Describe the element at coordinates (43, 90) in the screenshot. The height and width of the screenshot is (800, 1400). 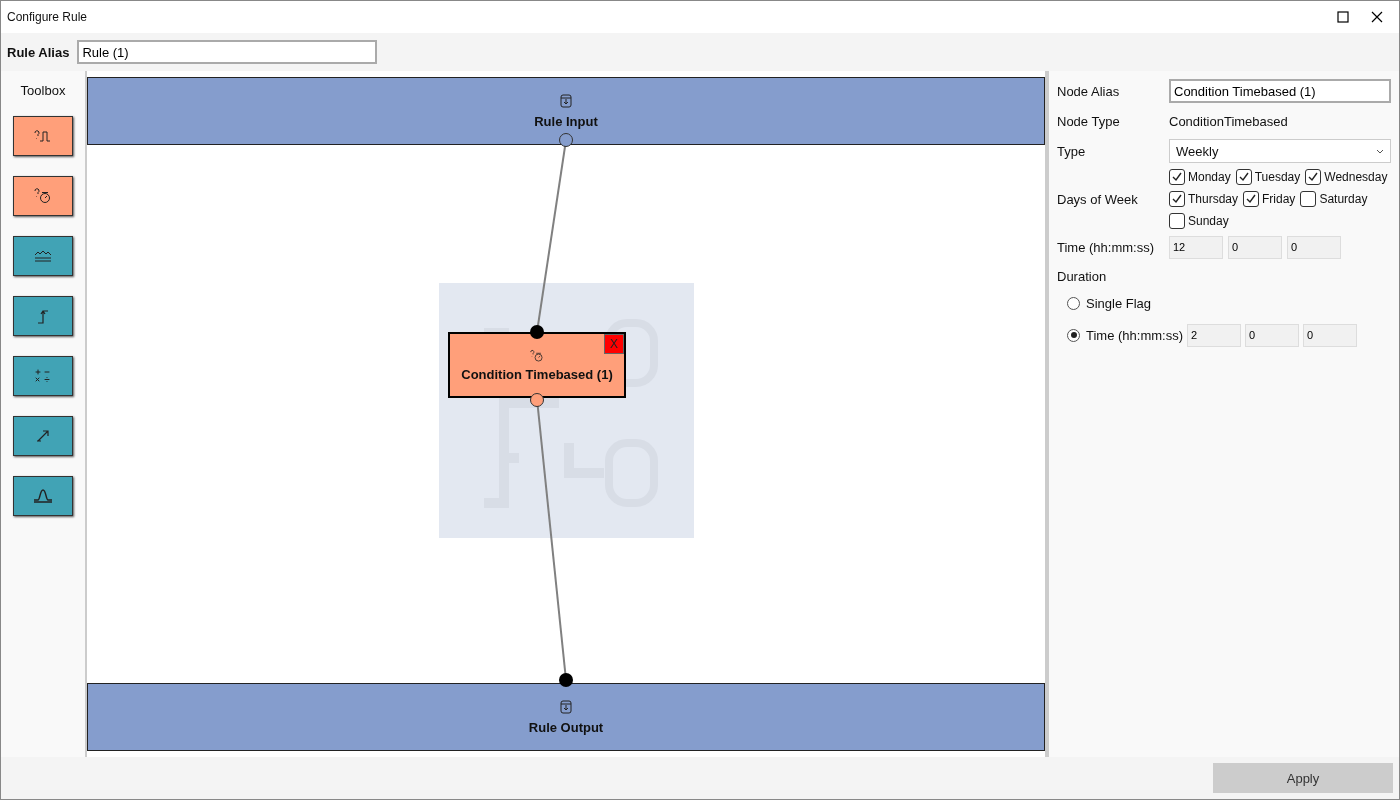
I see `toolbox-title: Toolbox` at that location.